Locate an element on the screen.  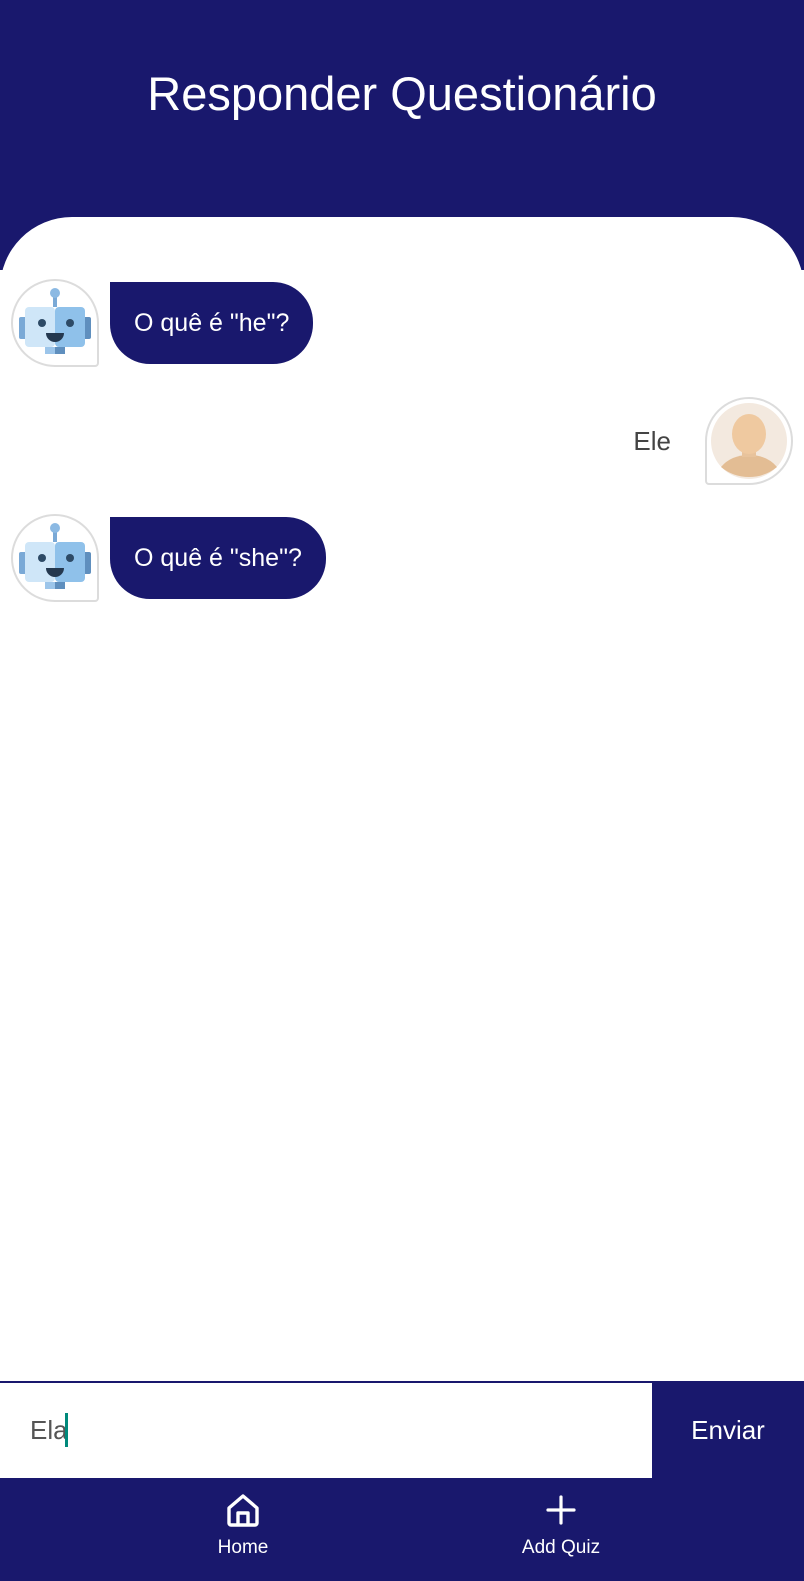
user-message-text: Ele is located at coordinates (652, 440).